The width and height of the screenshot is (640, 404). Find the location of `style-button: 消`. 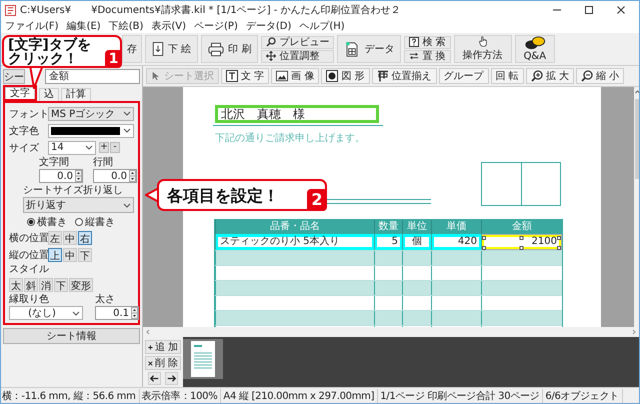

style-button: 消 is located at coordinates (46, 285).